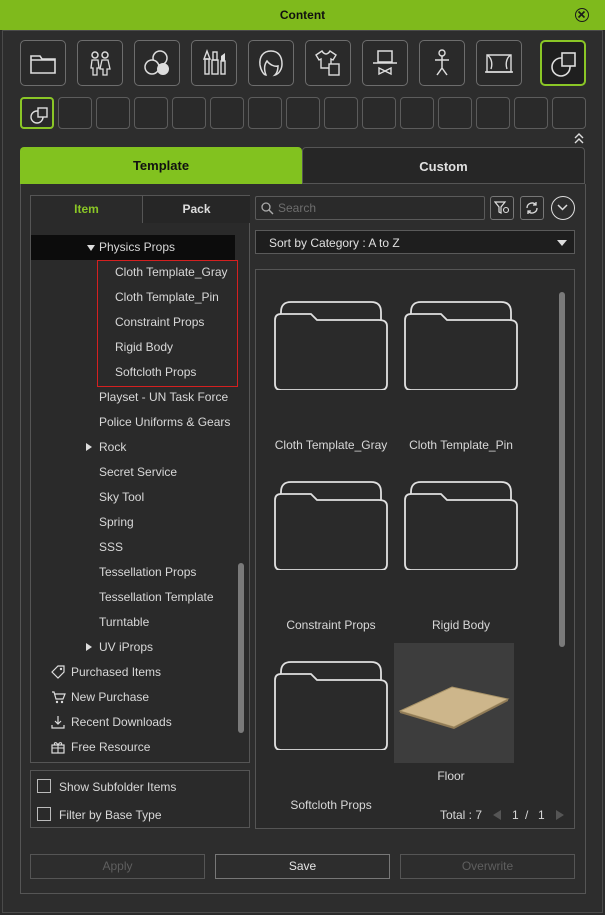  What do you see at coordinates (415, 242) in the screenshot?
I see `sort-dropdown: Sort by Category : A to Z` at bounding box center [415, 242].